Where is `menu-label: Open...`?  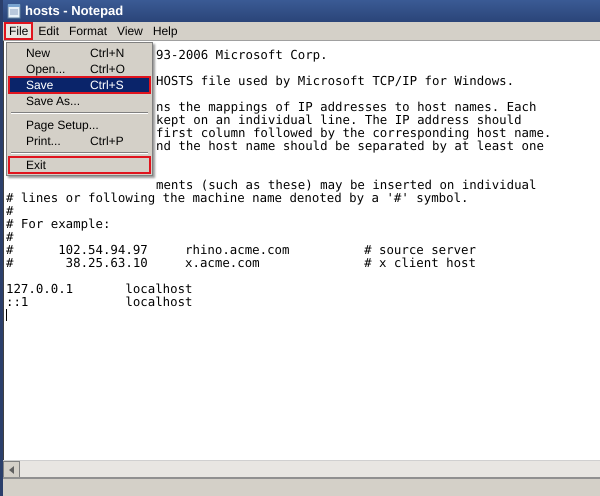
menu-label: Open... is located at coordinates (46, 69).